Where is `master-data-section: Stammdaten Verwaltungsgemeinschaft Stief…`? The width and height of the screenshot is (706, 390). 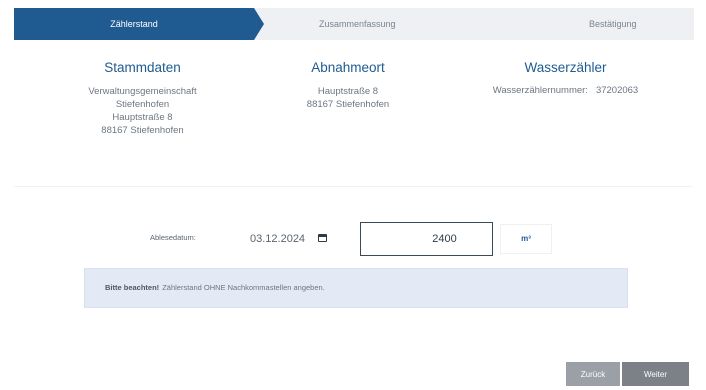
master-data-section: Stammdaten Verwaltungsgemeinschaft Stief… is located at coordinates (142, 98).